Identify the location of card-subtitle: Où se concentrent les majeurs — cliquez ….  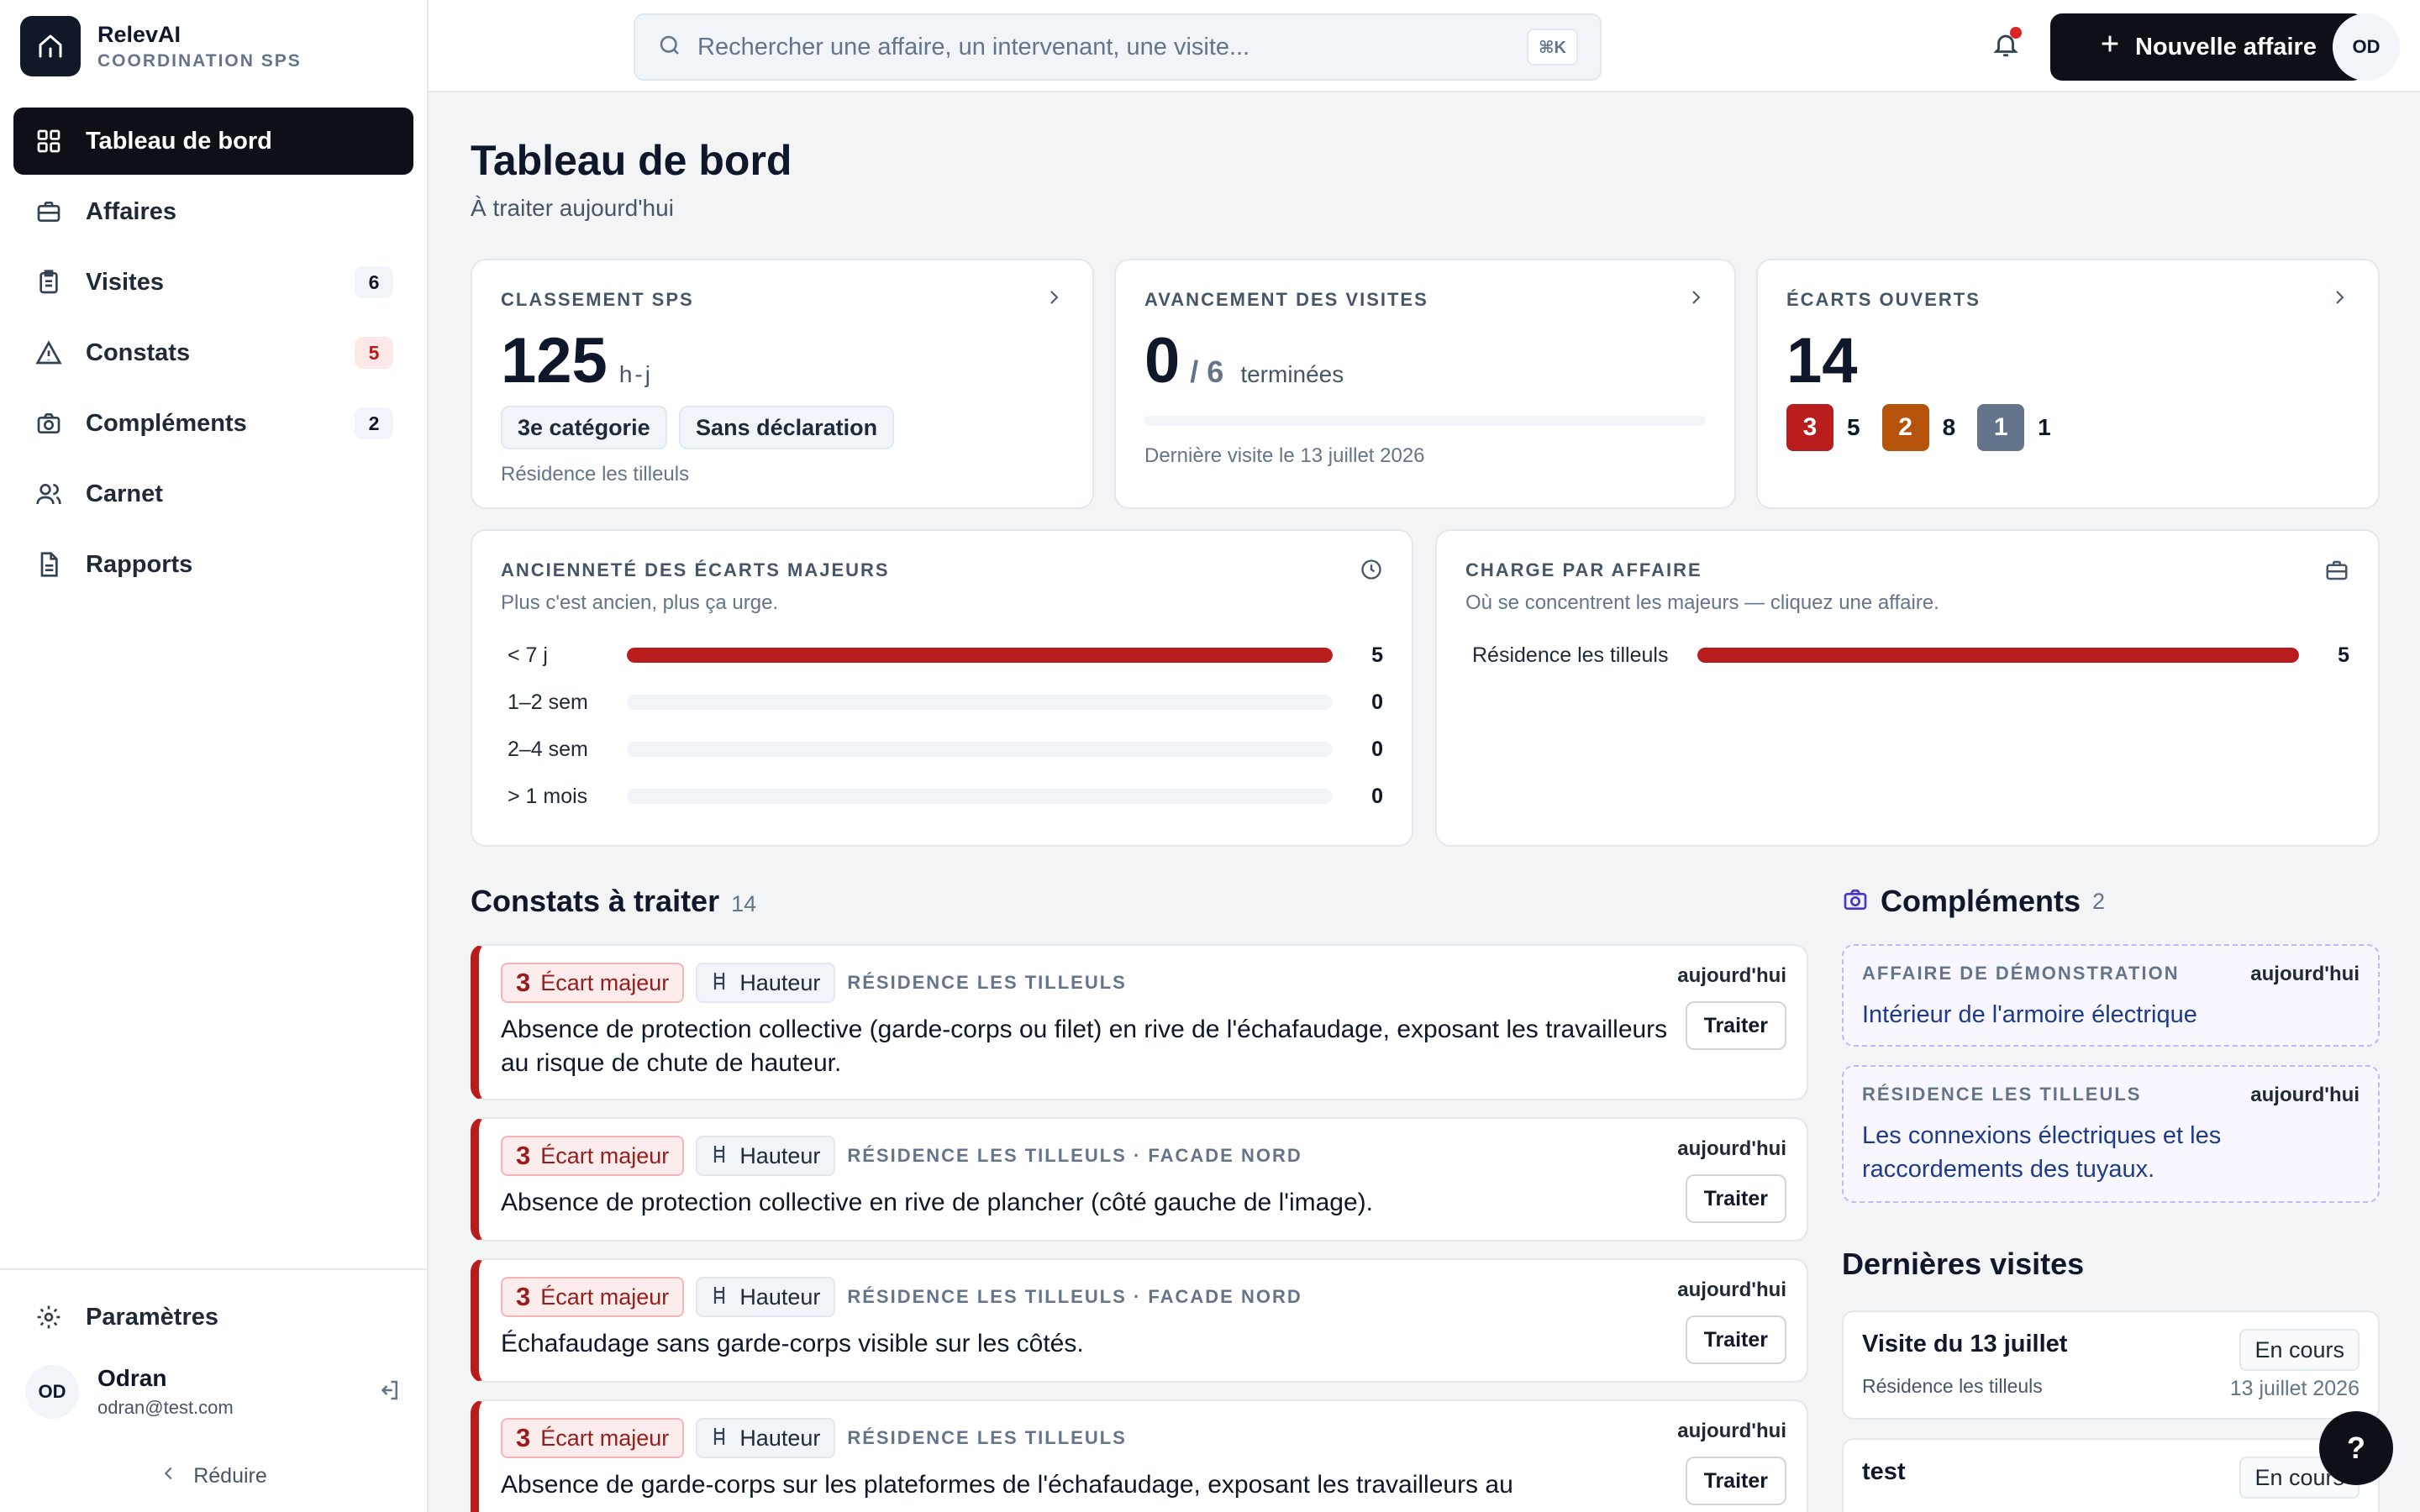
(1702, 602).